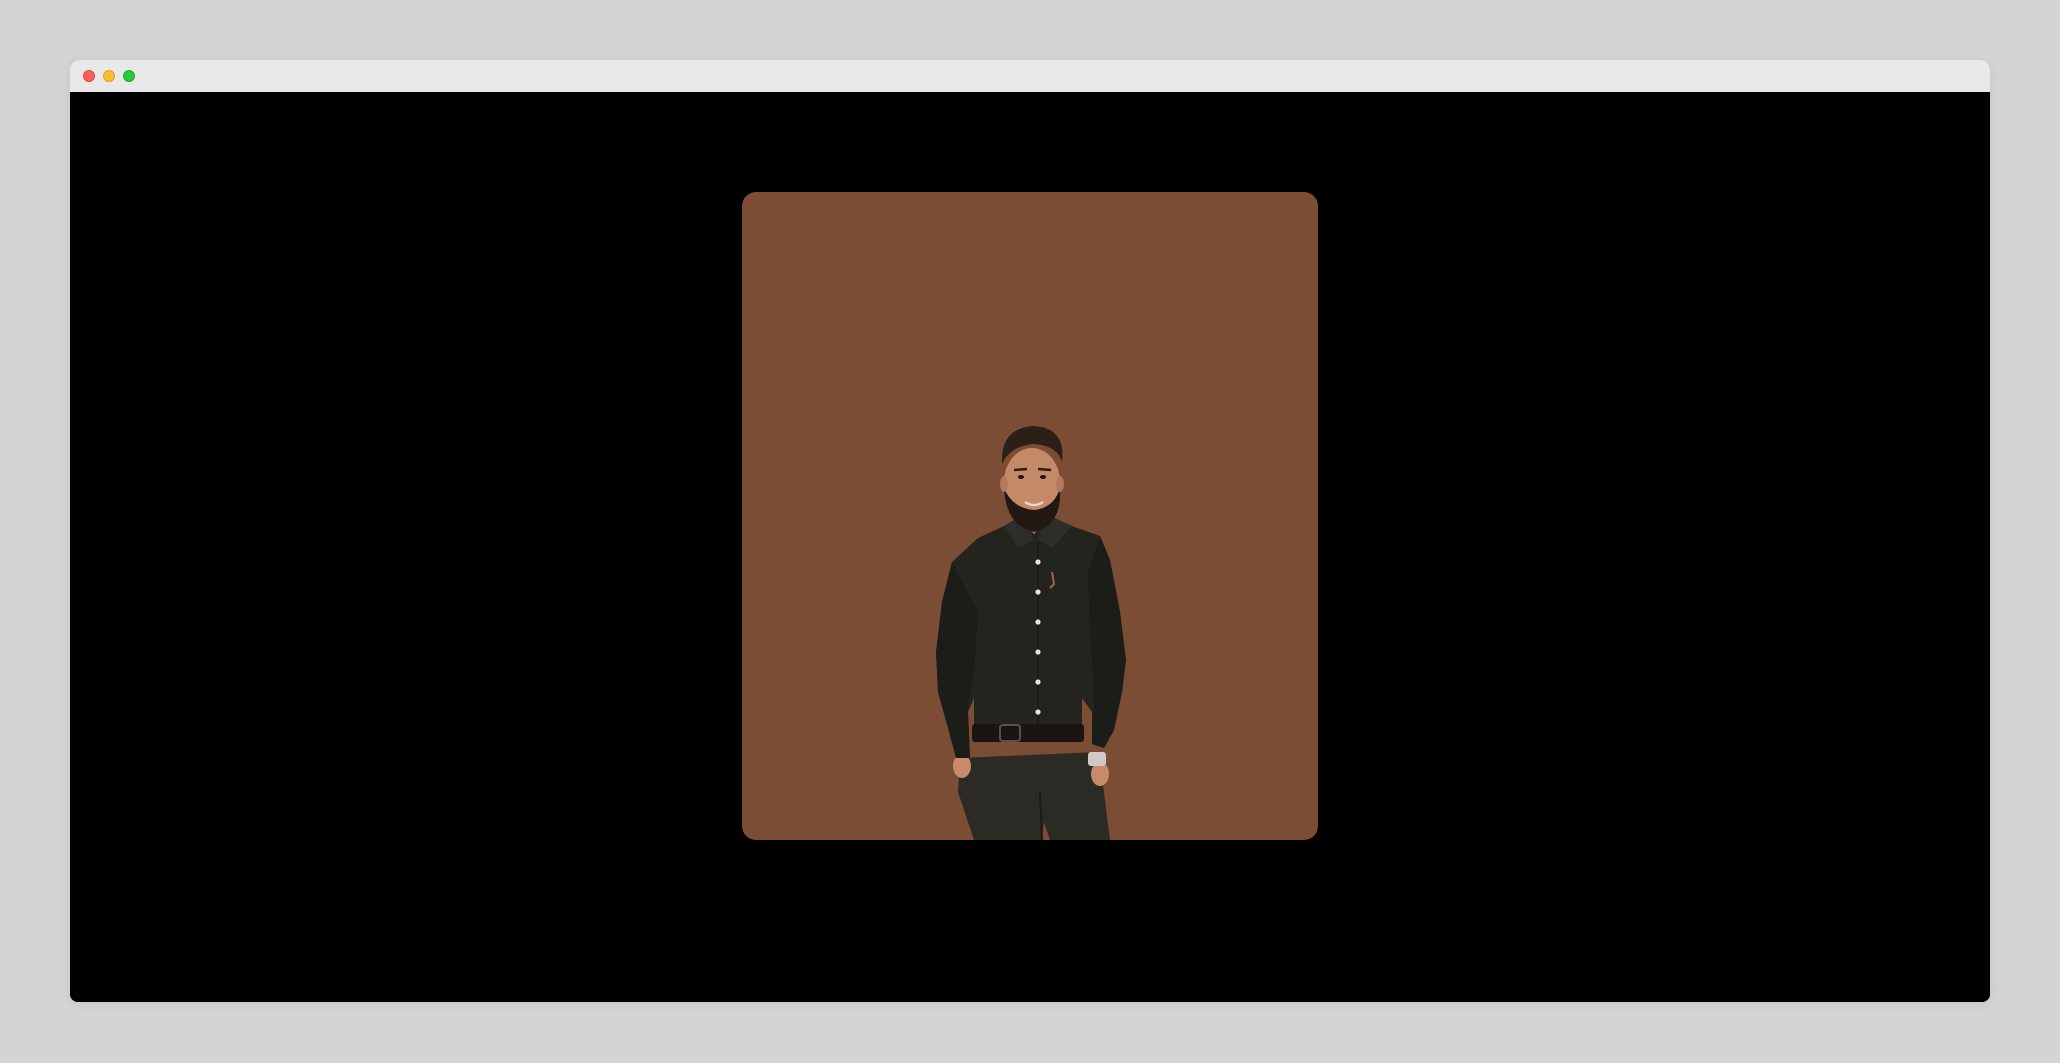 This screenshot has width=2060, height=1063. What do you see at coordinates (109, 76) in the screenshot?
I see `minimize-window-button` at bounding box center [109, 76].